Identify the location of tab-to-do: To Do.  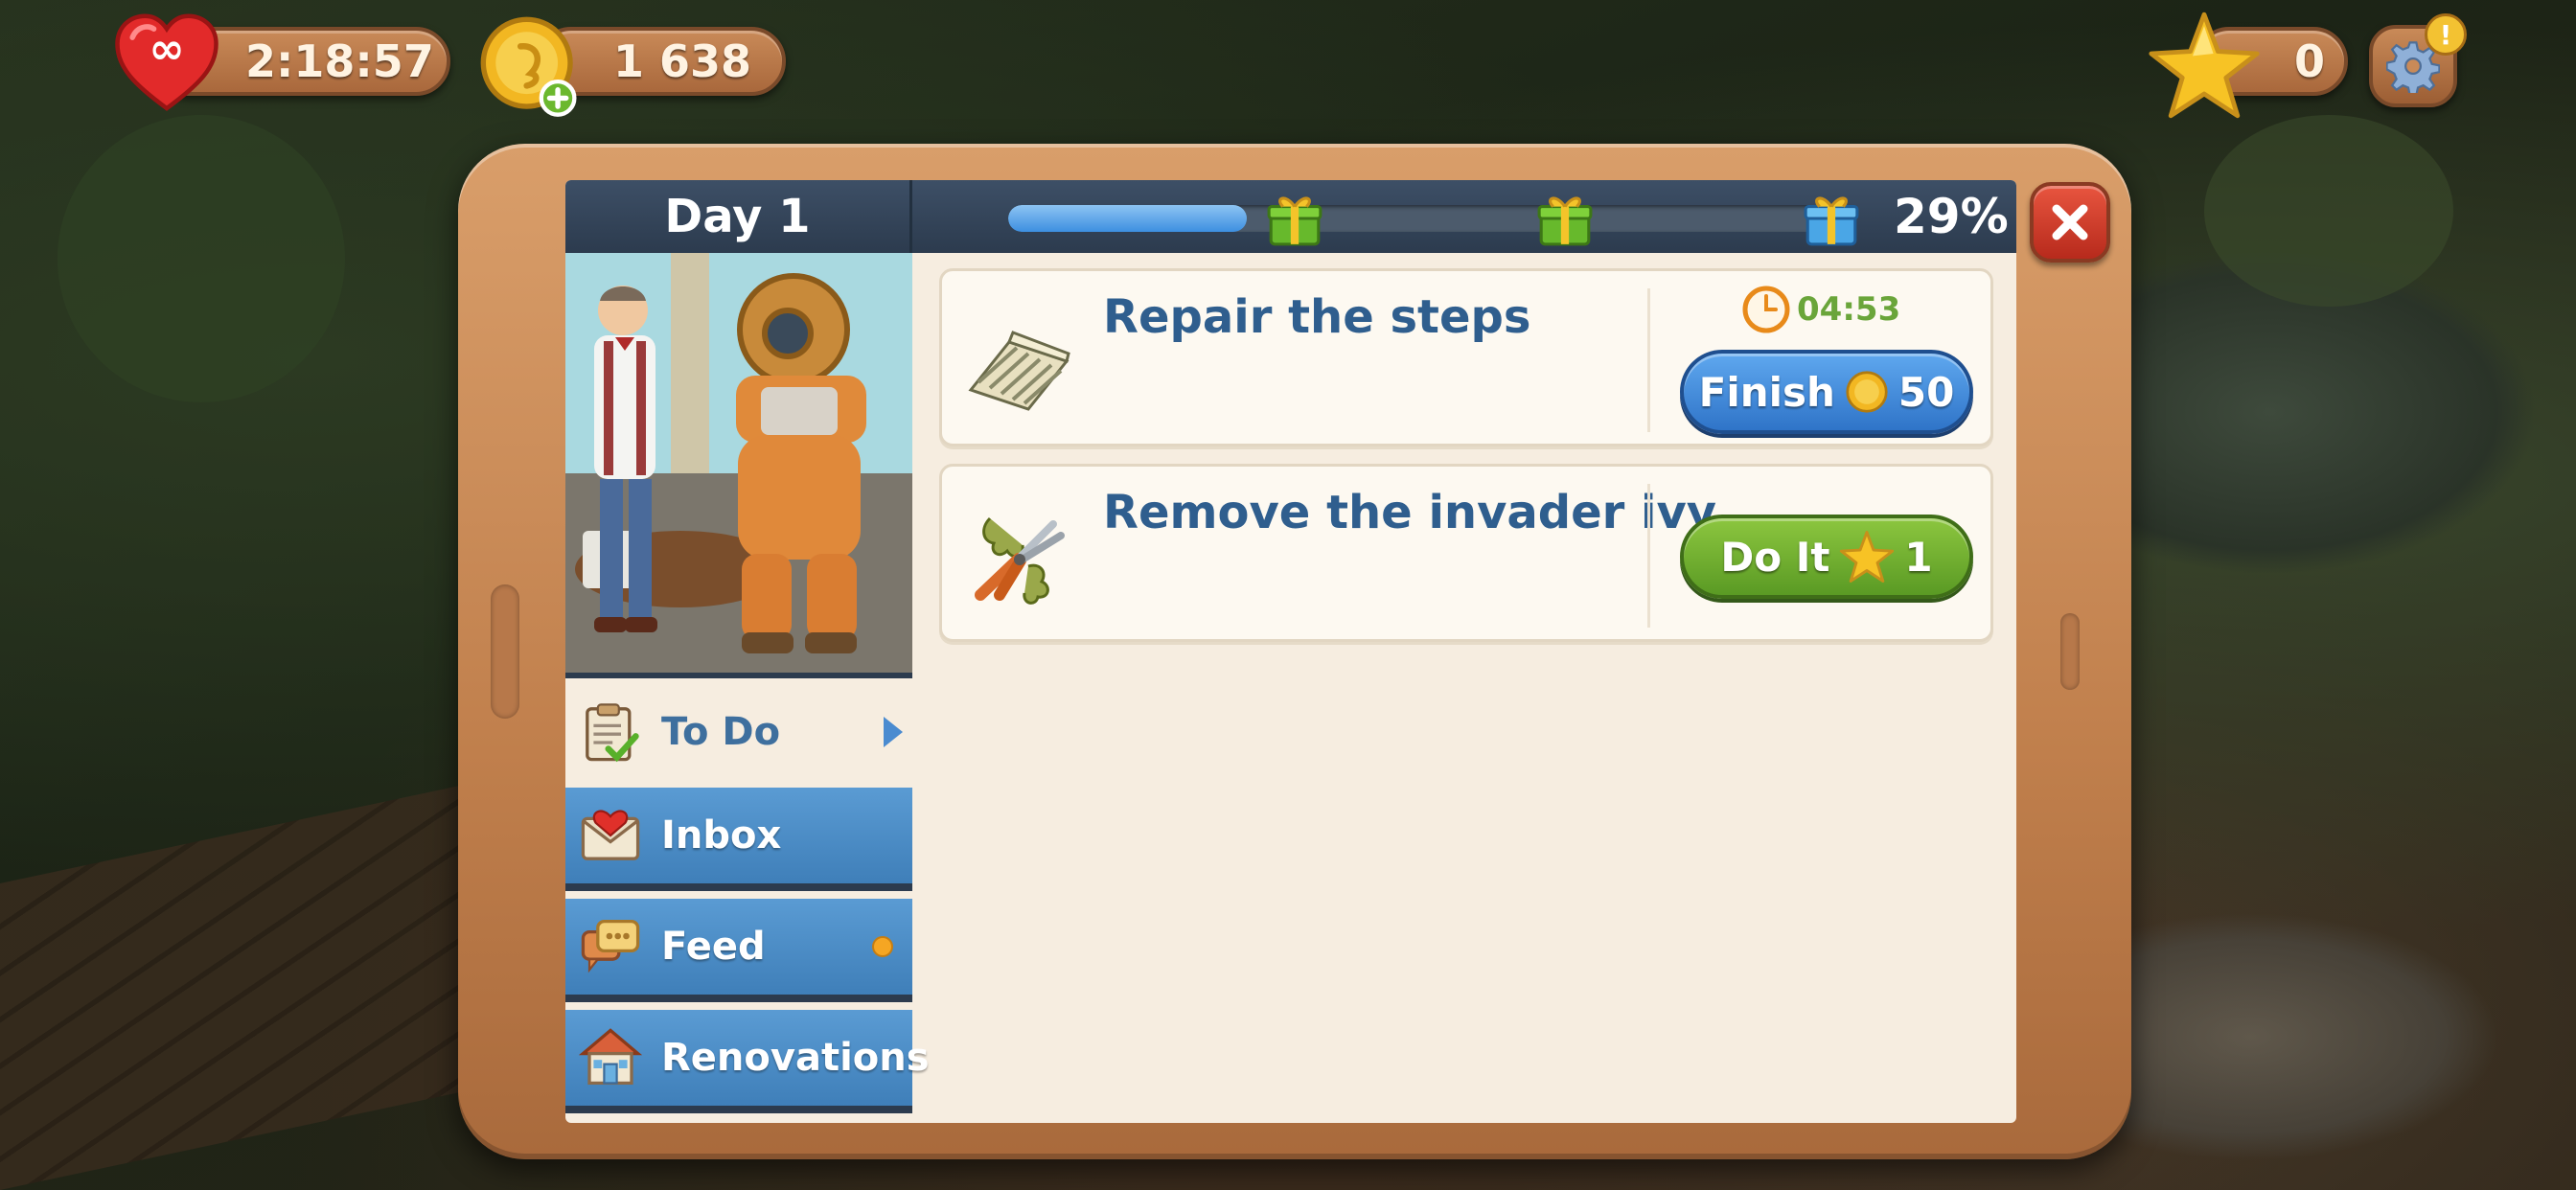
(738, 732).